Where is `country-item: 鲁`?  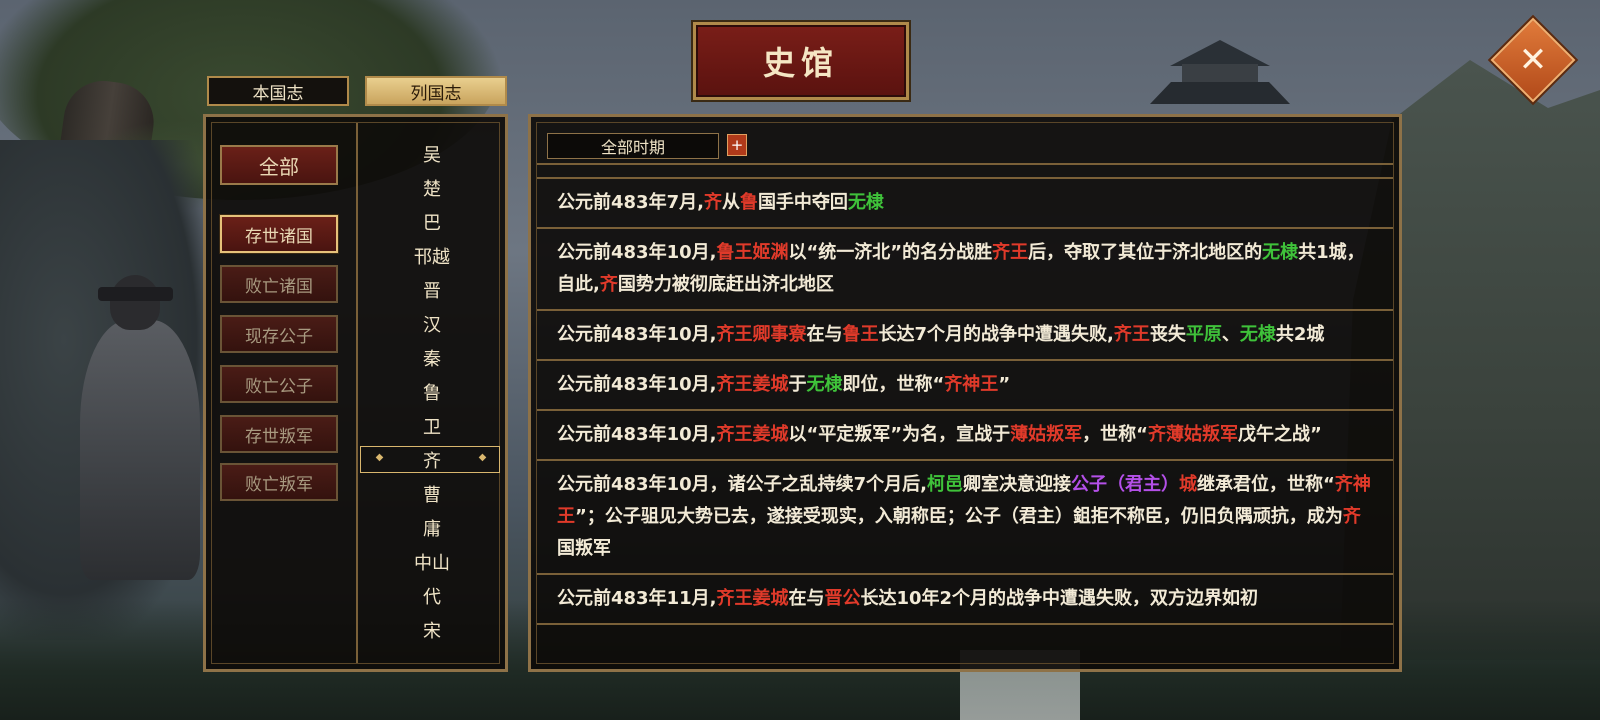 country-item: 鲁 is located at coordinates (432, 392).